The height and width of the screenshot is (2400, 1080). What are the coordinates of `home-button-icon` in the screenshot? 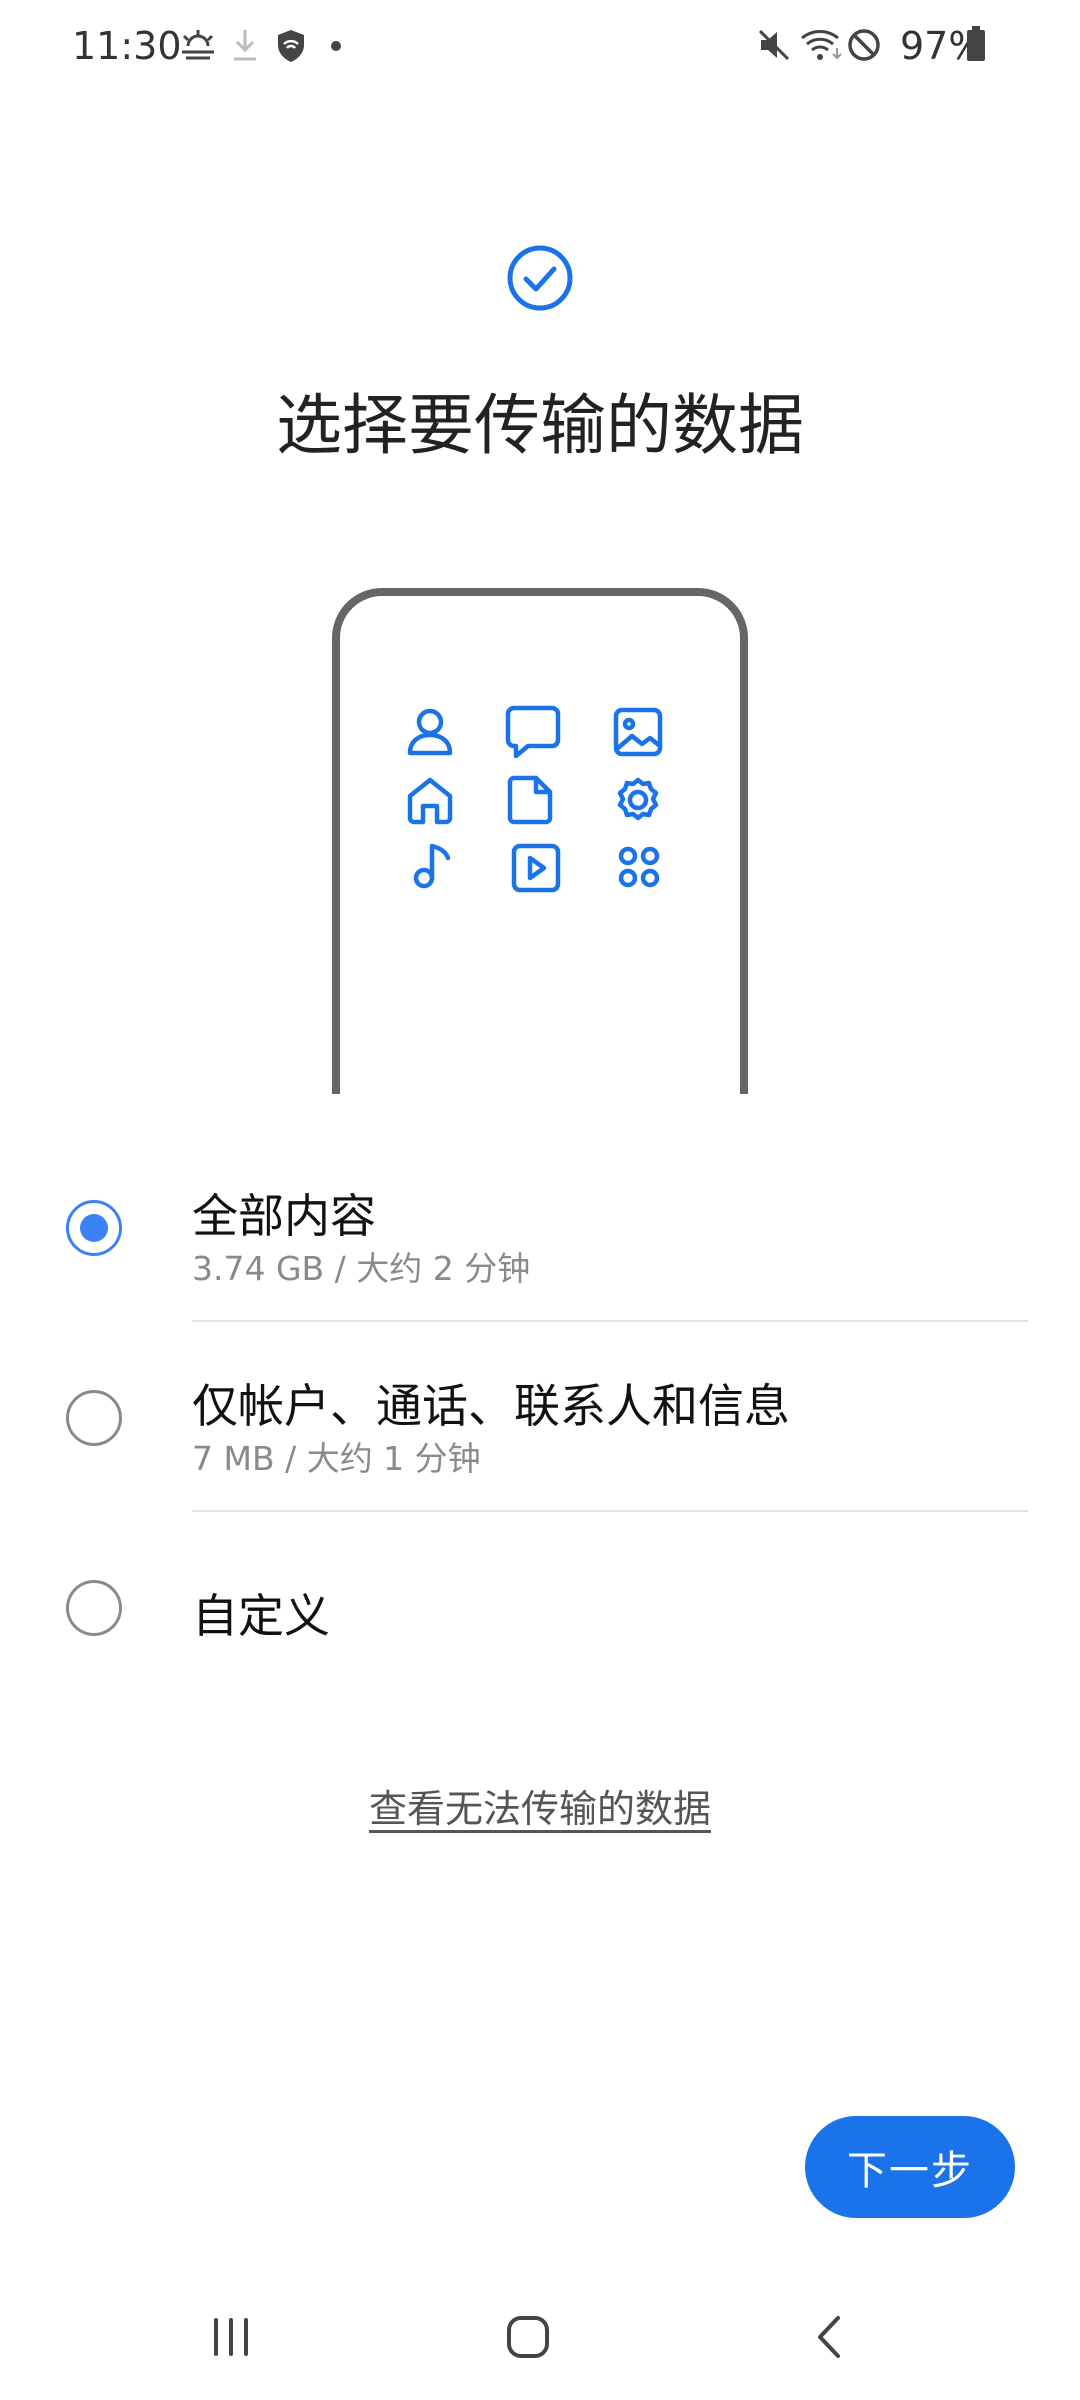 It's located at (528, 2337).